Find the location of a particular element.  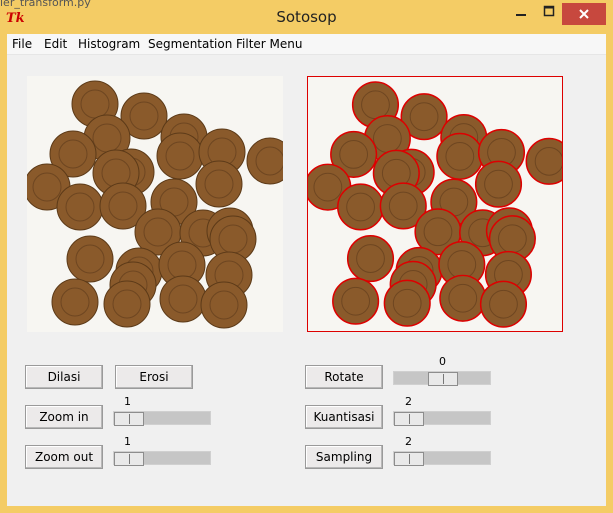

menu-histogram: Histogram is located at coordinates (109, 44).